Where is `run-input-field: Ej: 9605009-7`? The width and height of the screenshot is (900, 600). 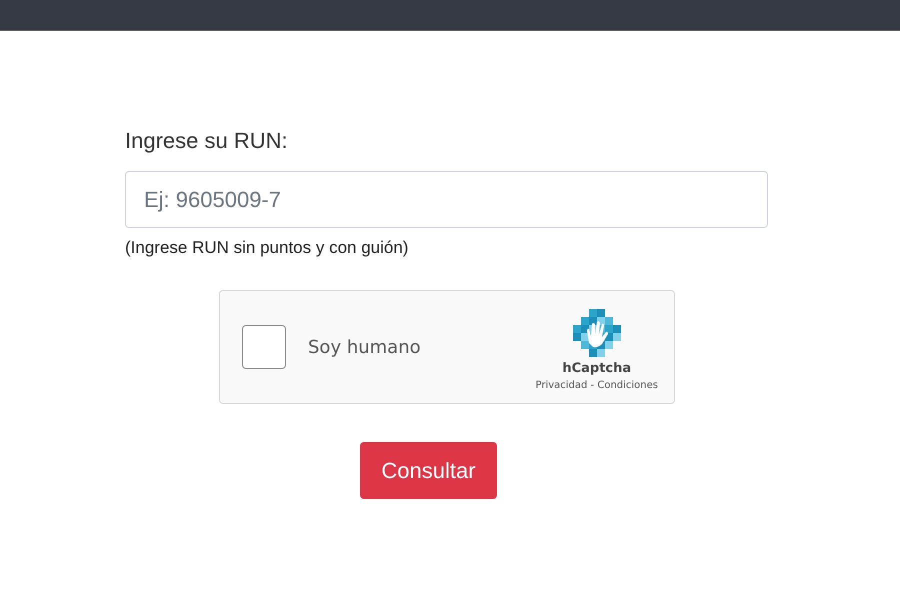
run-input-field: Ej: 9605009-7 is located at coordinates (446, 199).